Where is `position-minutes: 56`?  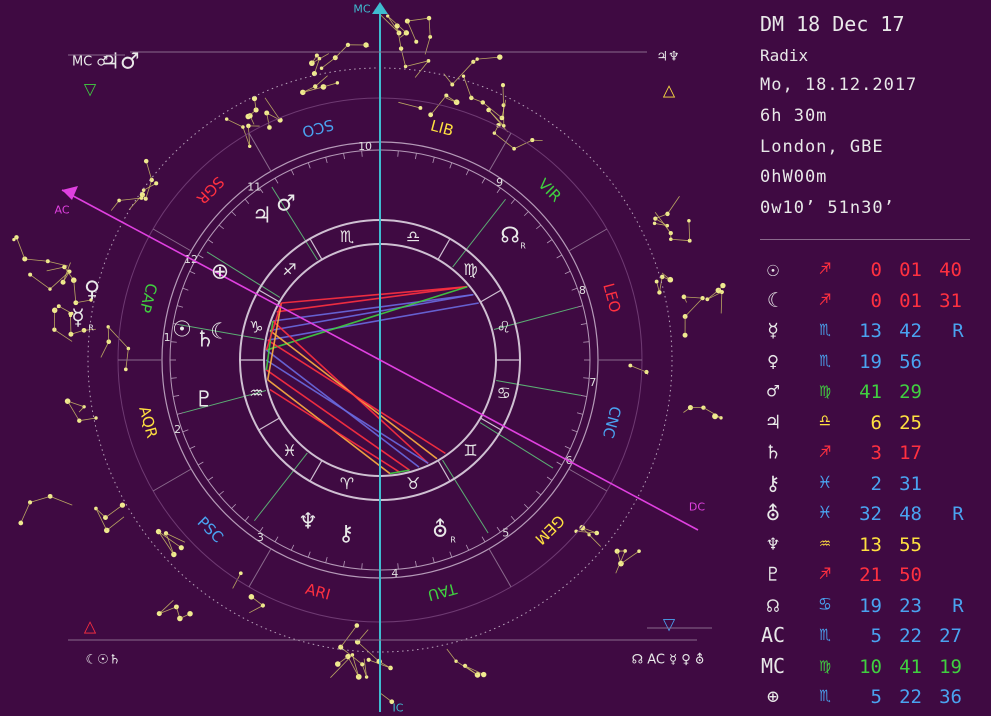 position-minutes: 56 is located at coordinates (910, 361).